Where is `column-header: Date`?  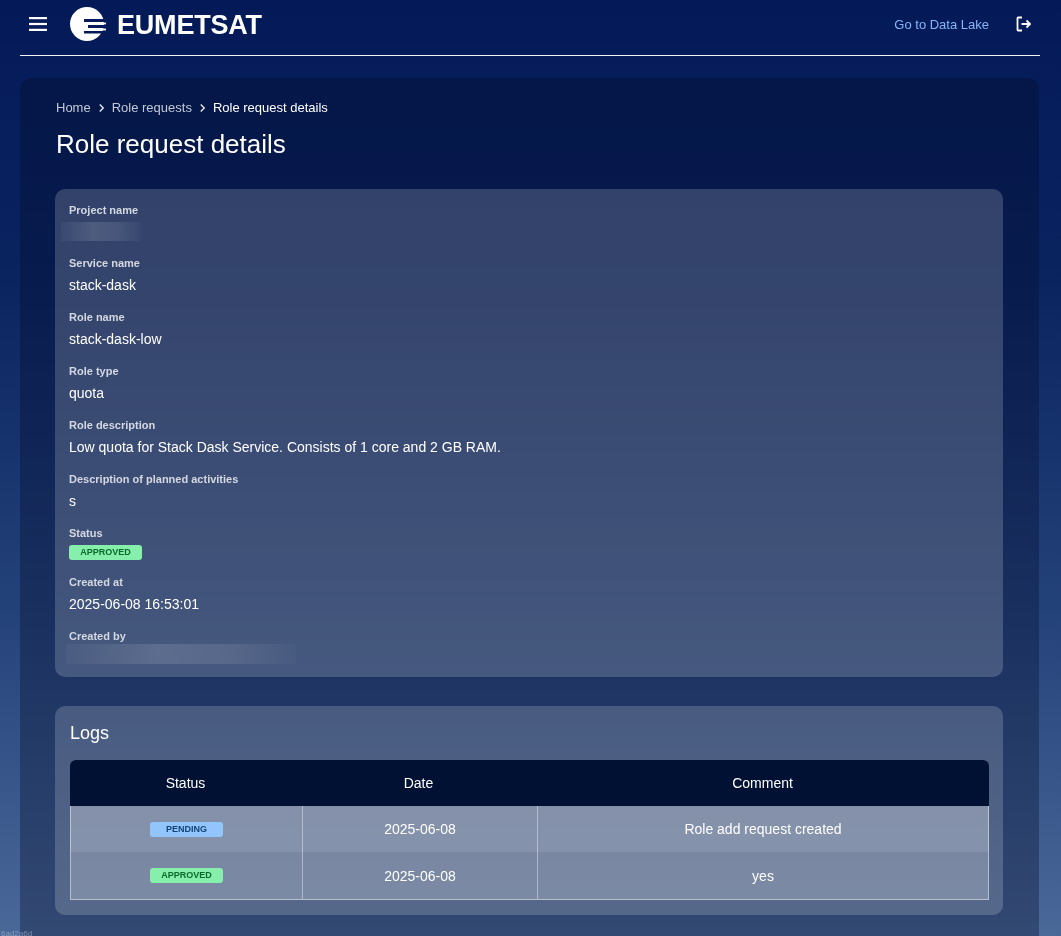
column-header: Date is located at coordinates (418, 783).